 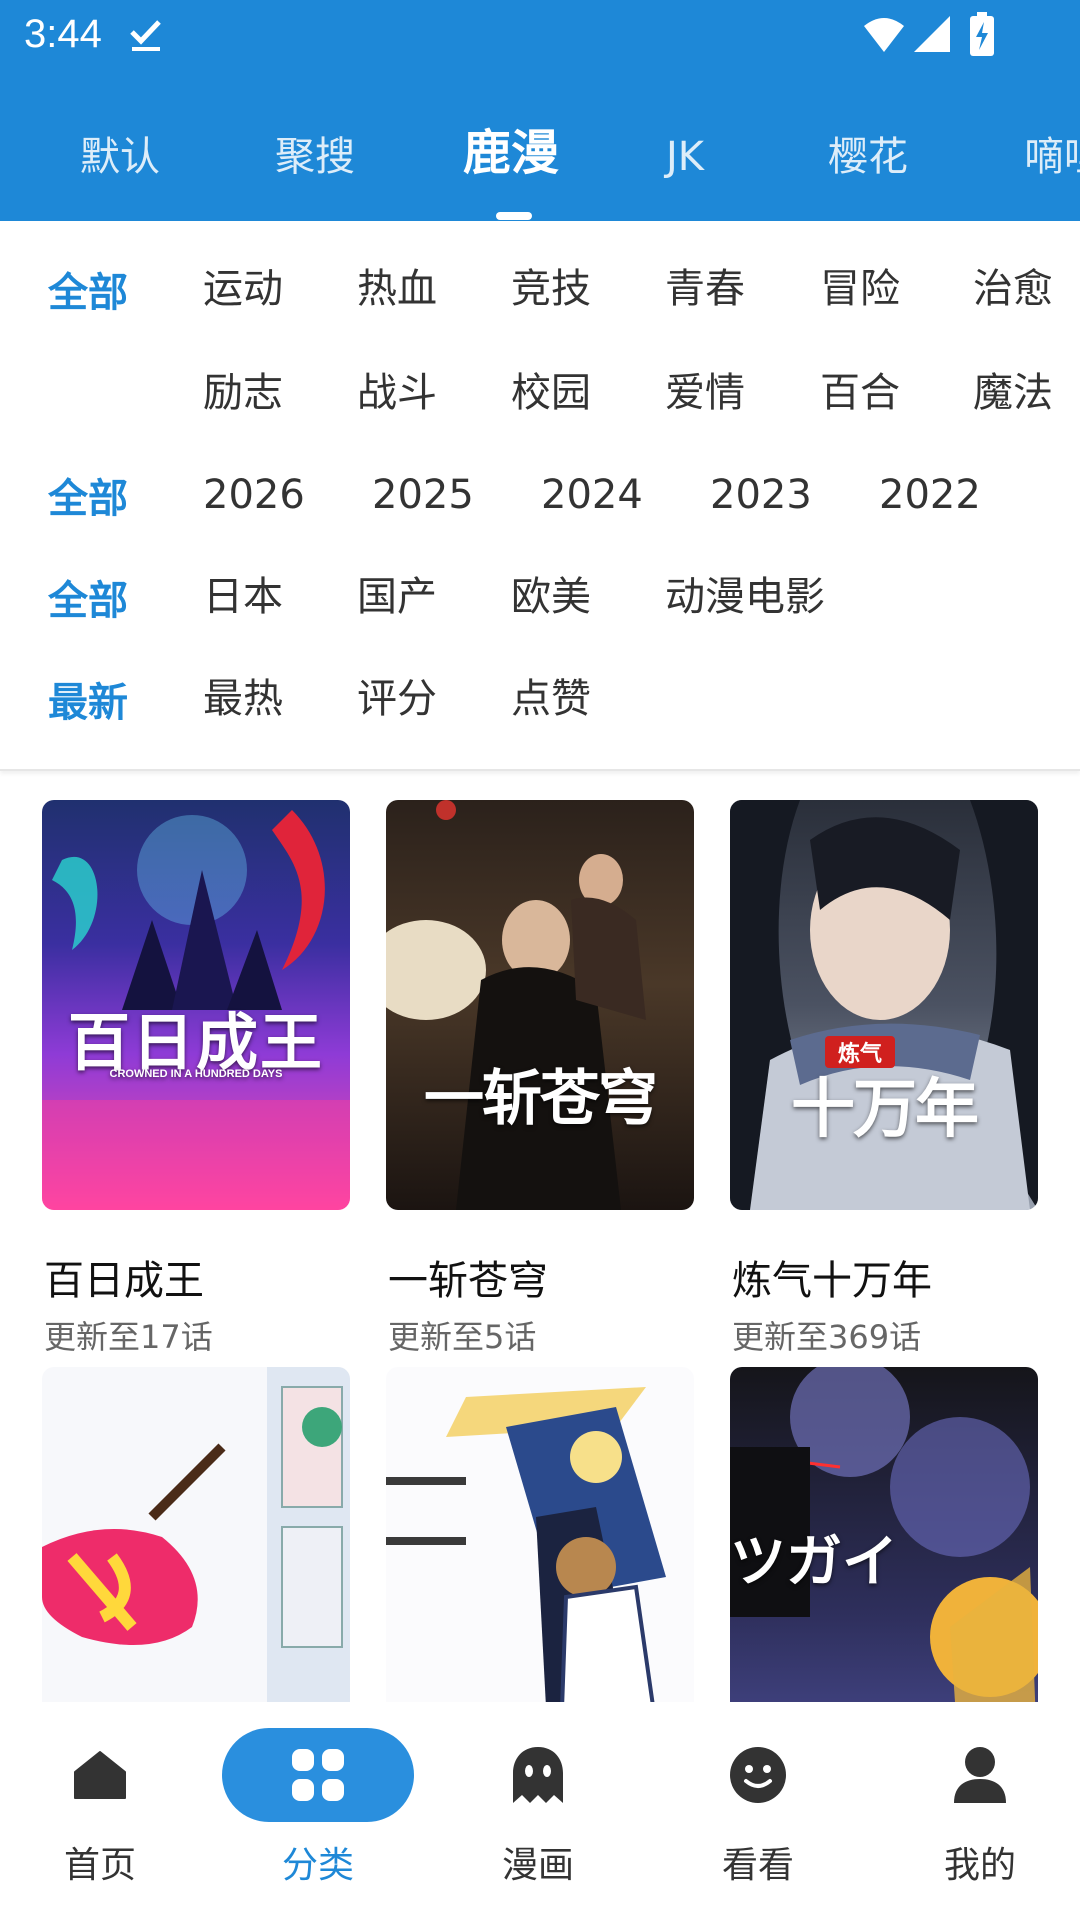 I want to click on genre-item: 魔法, so click(x=1012, y=393).